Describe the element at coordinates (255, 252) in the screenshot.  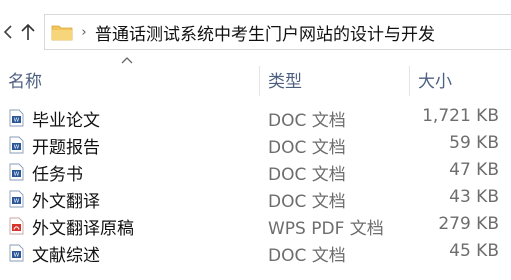
I see `file-row: W 文献综述 DOC 文档 45 KB` at that location.